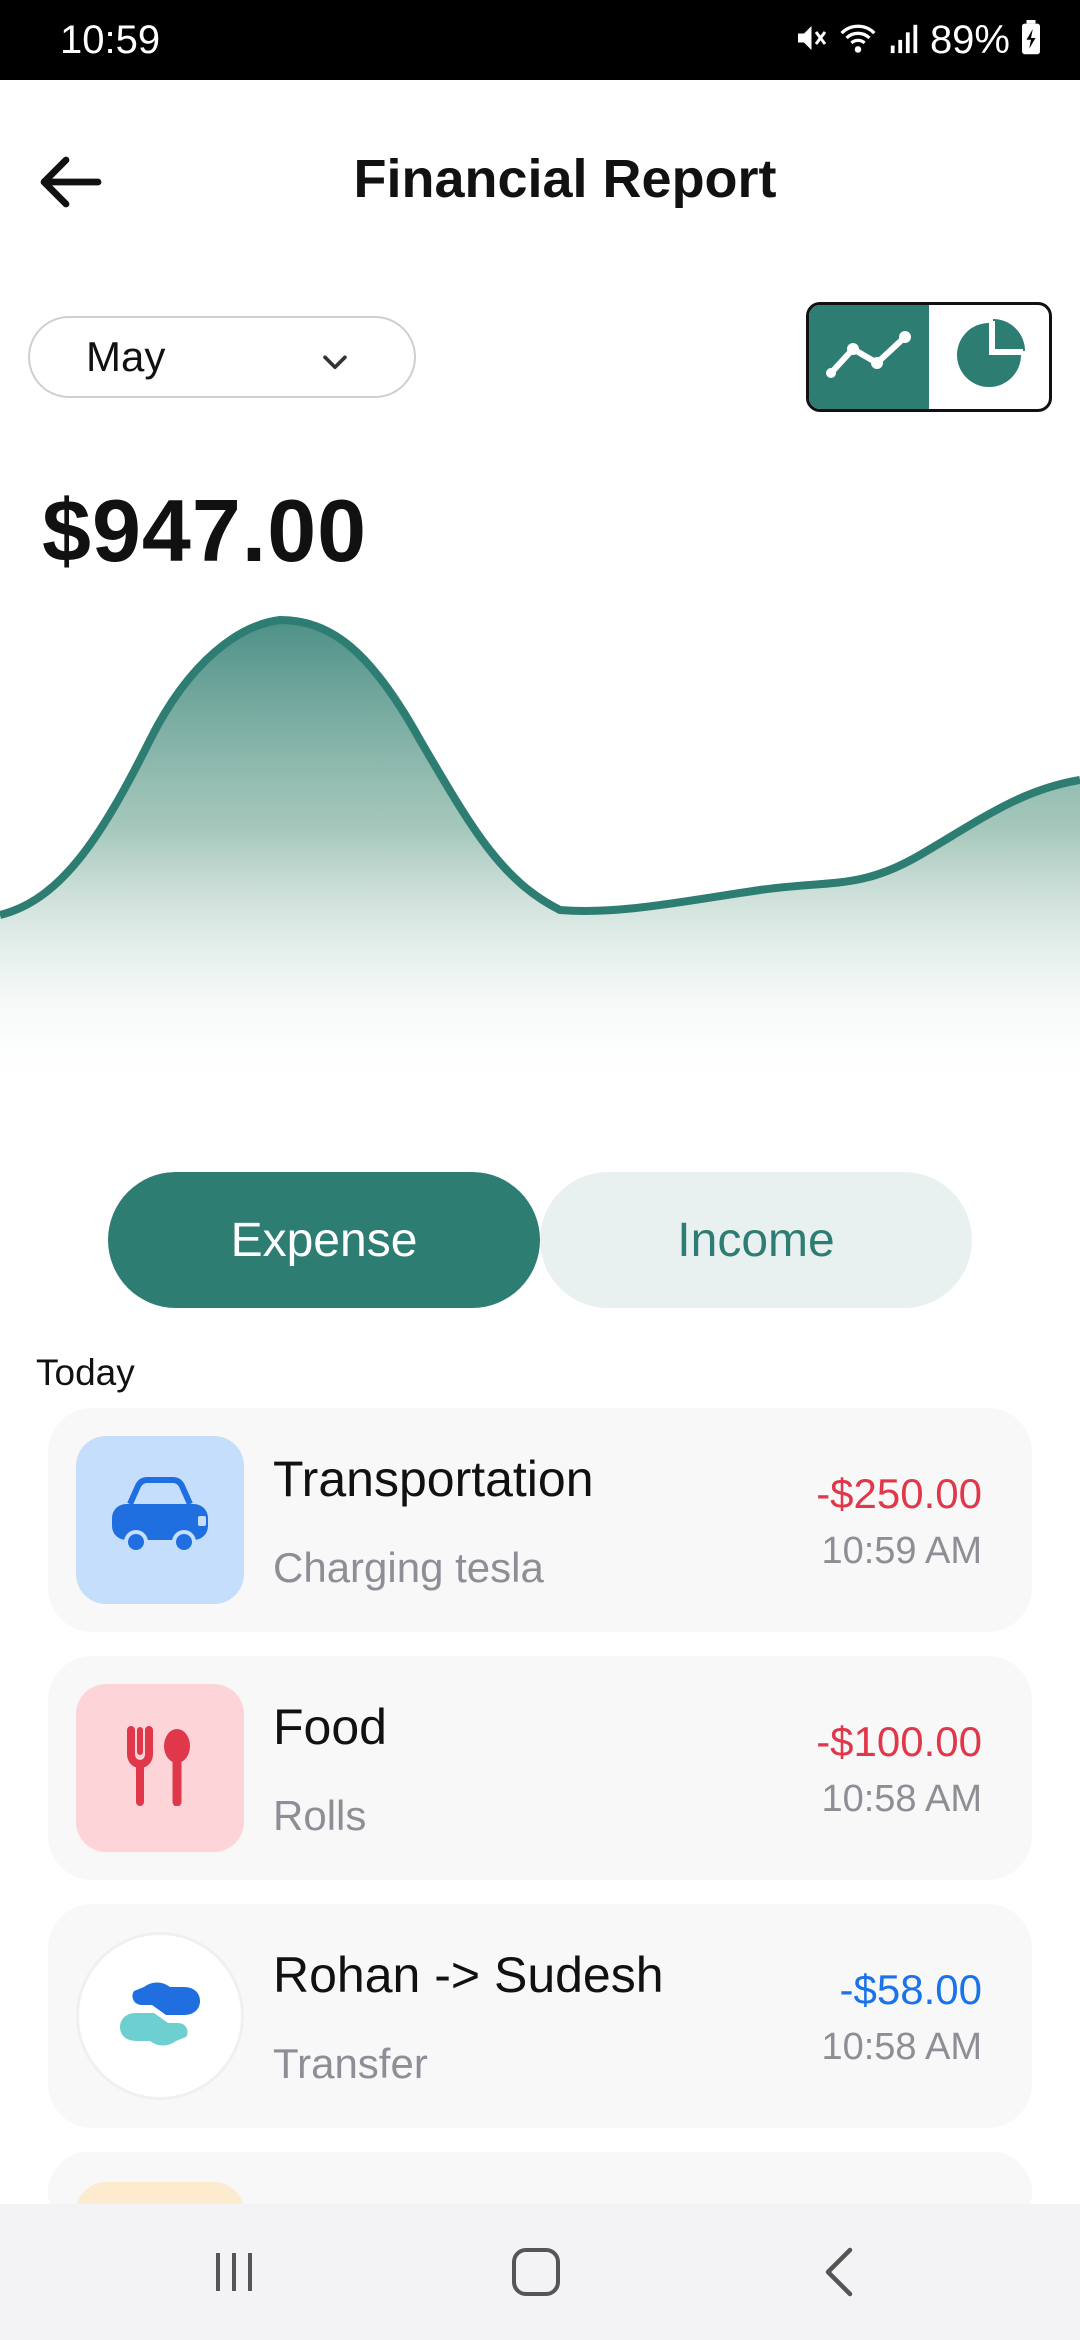 The width and height of the screenshot is (1080, 2340). I want to click on tab-income: Income, so click(756, 1240).